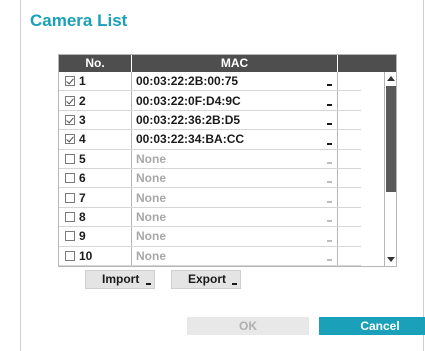  What do you see at coordinates (95, 217) in the screenshot?
I see `cell-no: 8` at bounding box center [95, 217].